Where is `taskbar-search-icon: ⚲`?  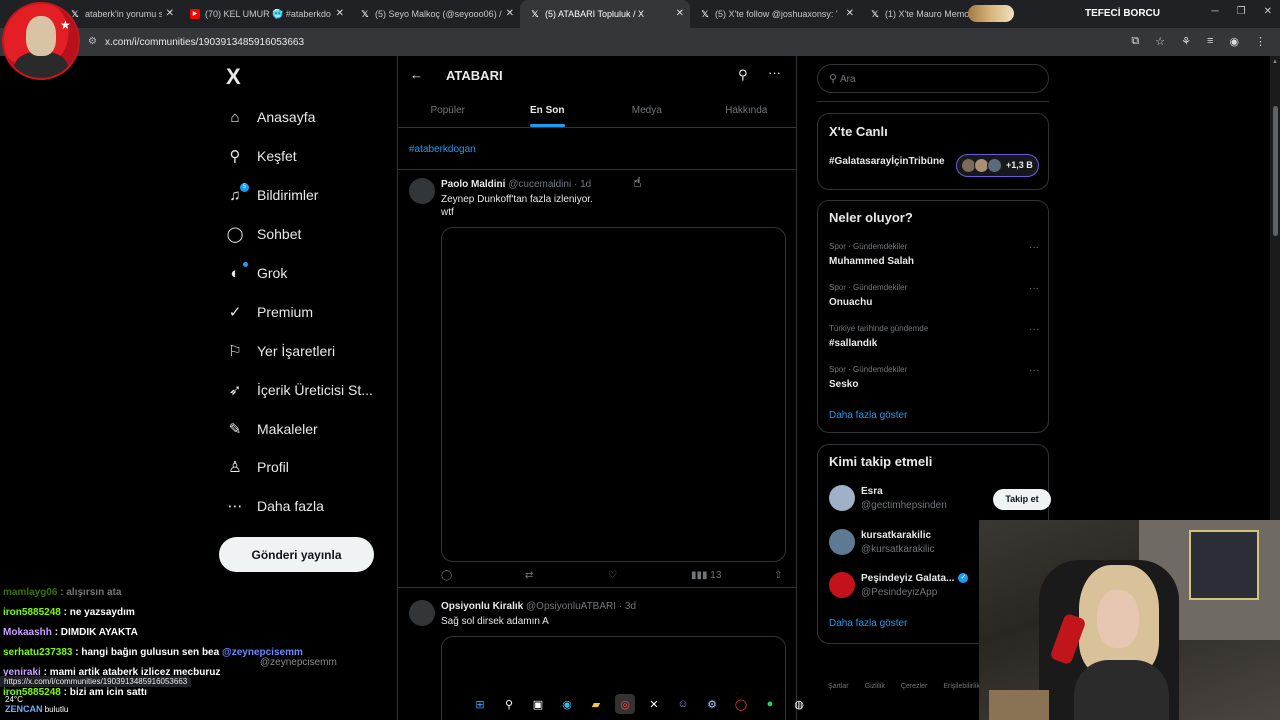
taskbar-search-icon: ⚲ is located at coordinates (509, 704).